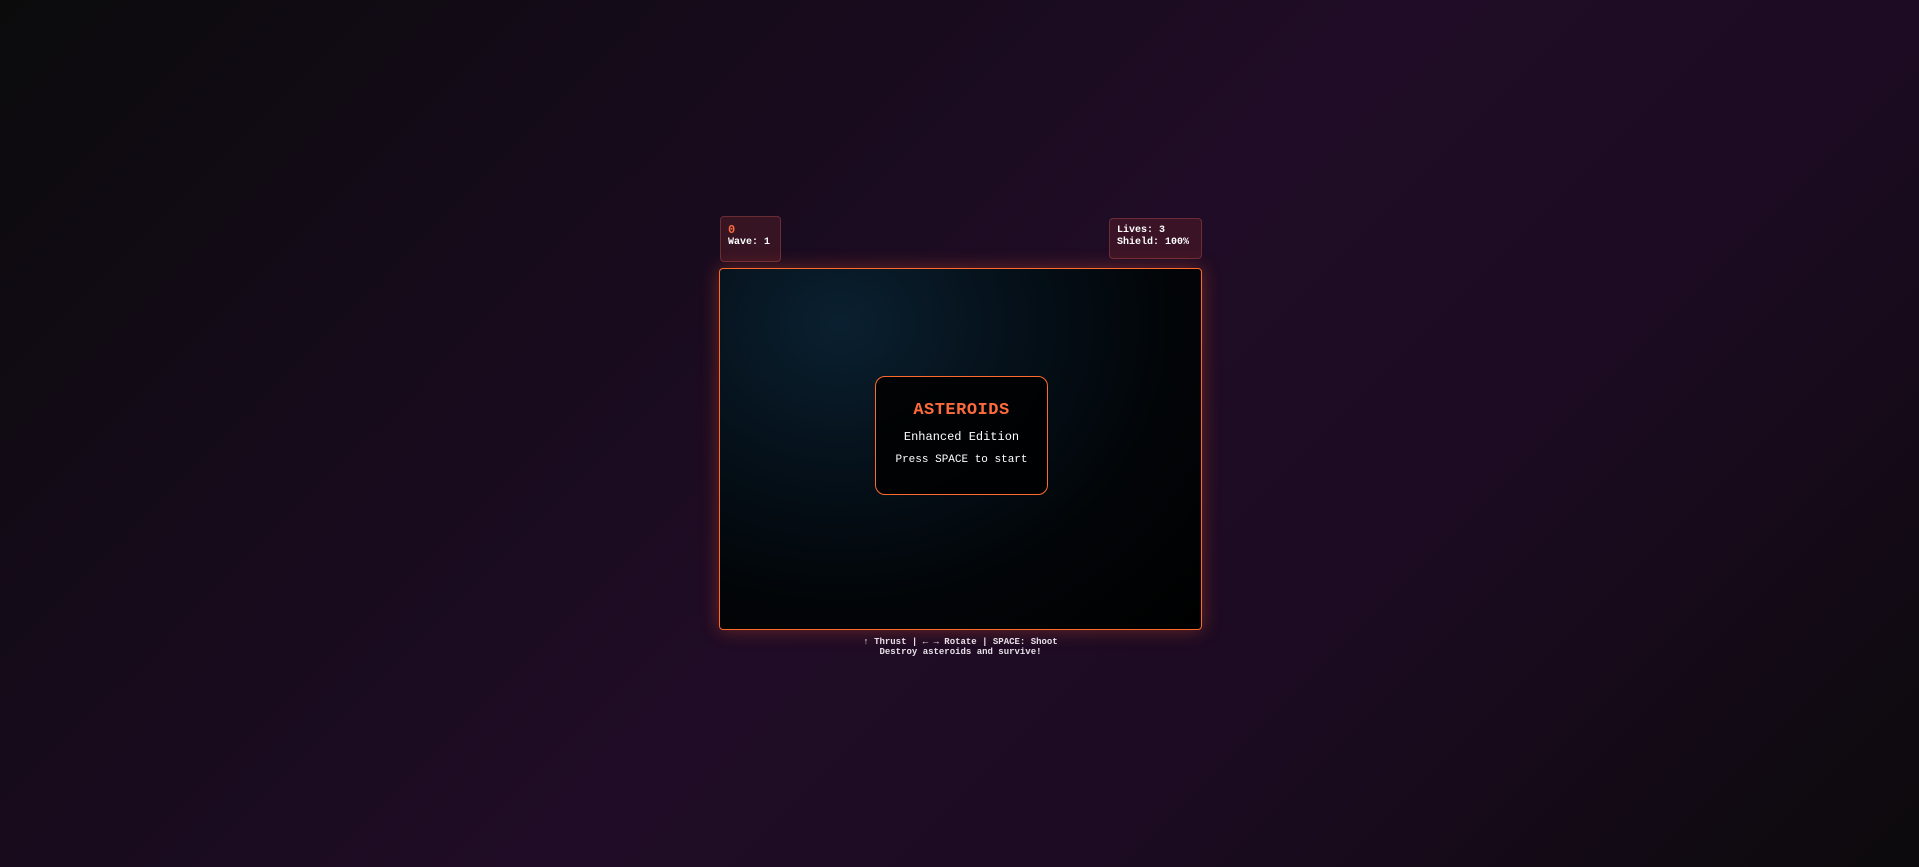  I want to click on goal-text: Destroy asteroids and survive!, so click(960, 652).